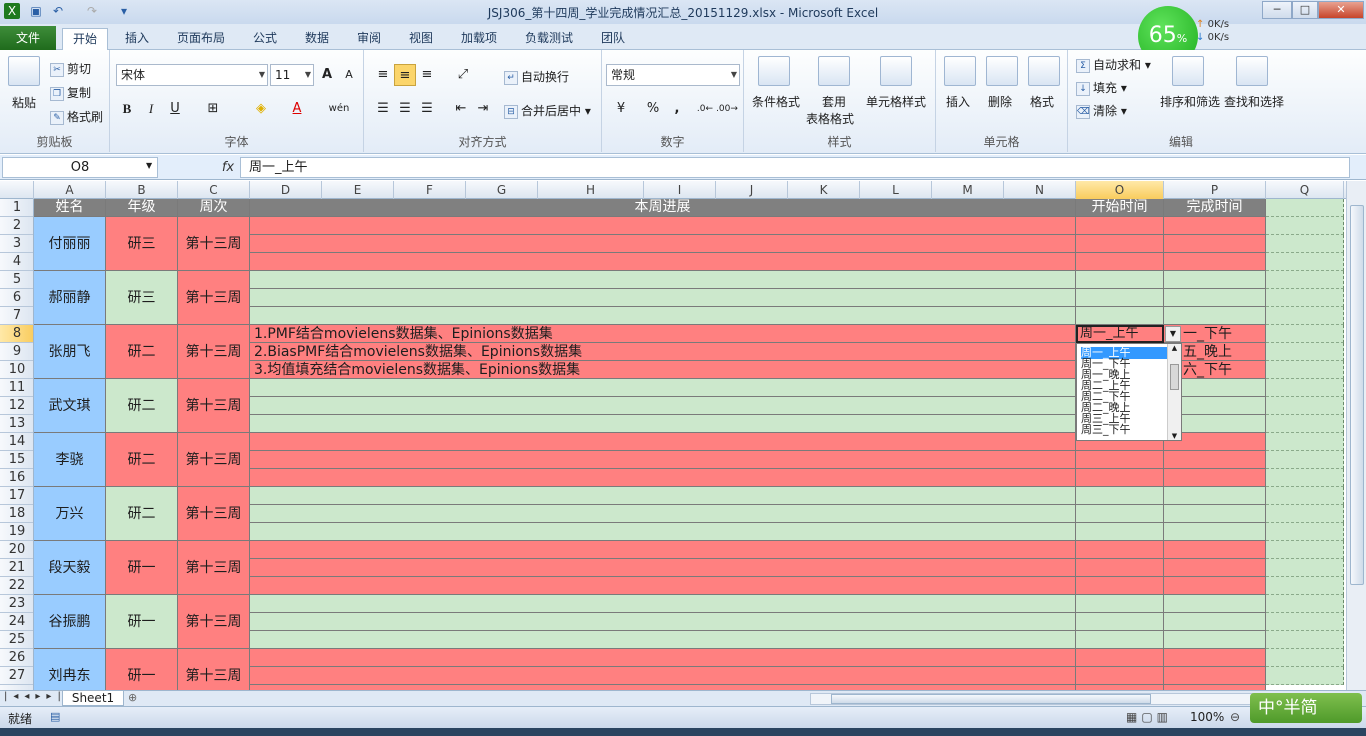 This screenshot has width=1366, height=736. Describe the element at coordinates (1215, 190) in the screenshot. I see `column-header: P` at that location.